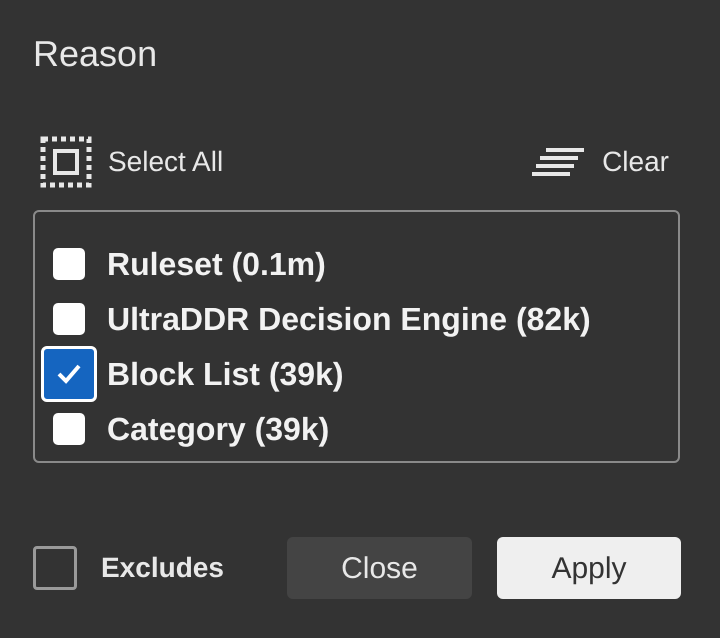 The height and width of the screenshot is (638, 720). I want to click on apply-button: Apply, so click(589, 568).